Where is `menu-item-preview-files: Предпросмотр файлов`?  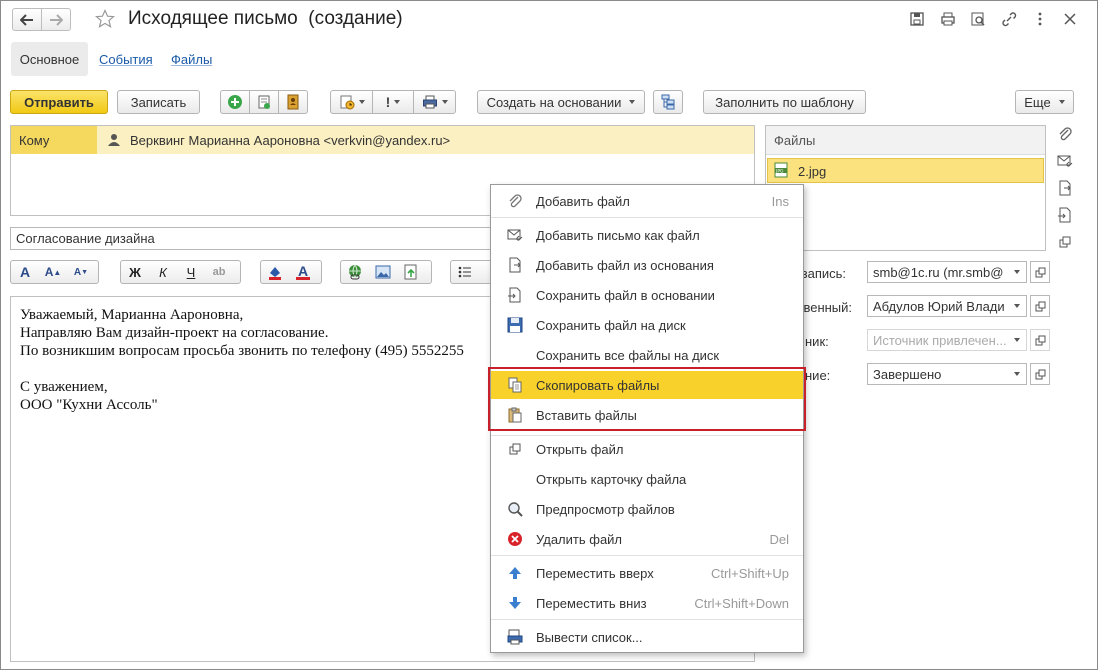
menu-item-preview-files: Предпросмотр файлов is located at coordinates (647, 509).